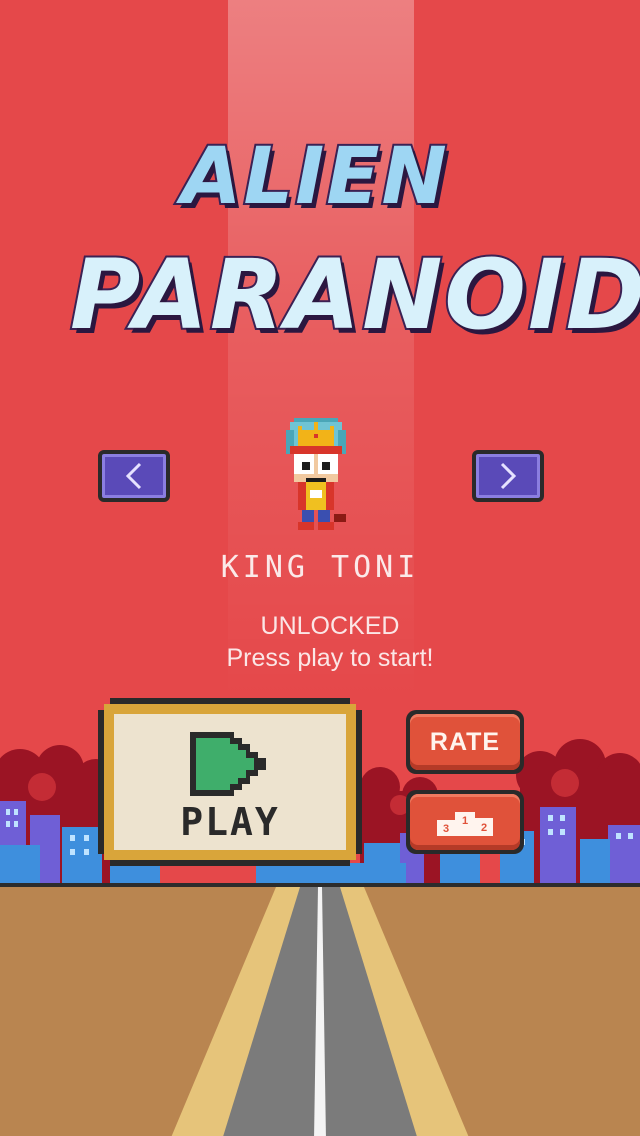 The width and height of the screenshot is (640, 1136). I want to click on next-character-button, so click(508, 476).